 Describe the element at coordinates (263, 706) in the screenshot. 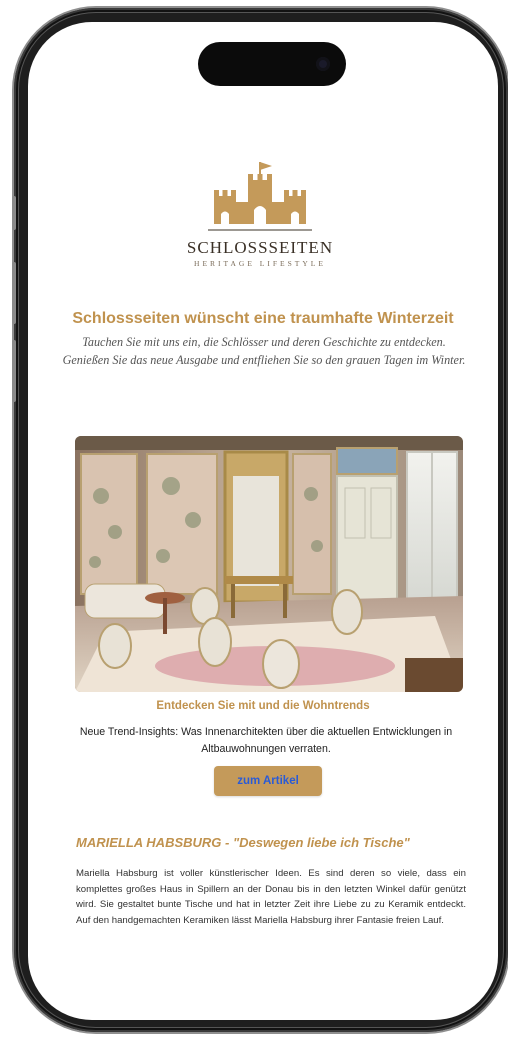

I see `feature-title: Entdecken Sie mit und die Wohntrends` at that location.